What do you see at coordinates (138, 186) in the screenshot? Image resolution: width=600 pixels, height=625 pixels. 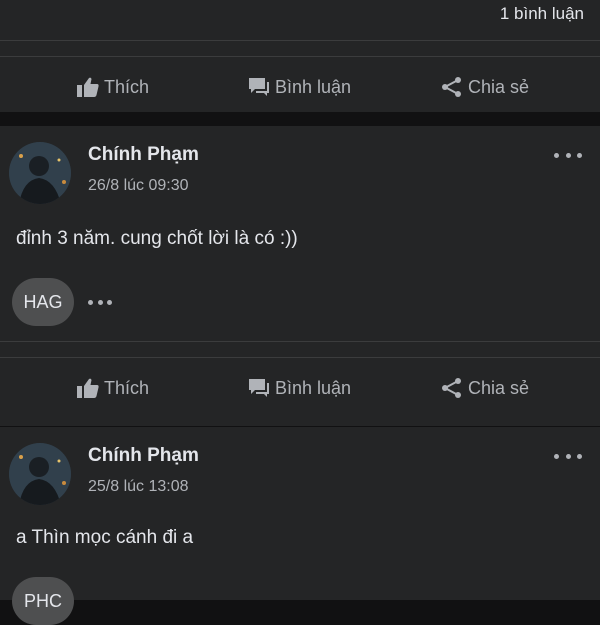 I see `post-timestamp: 26/8 lúc 09:30` at bounding box center [138, 186].